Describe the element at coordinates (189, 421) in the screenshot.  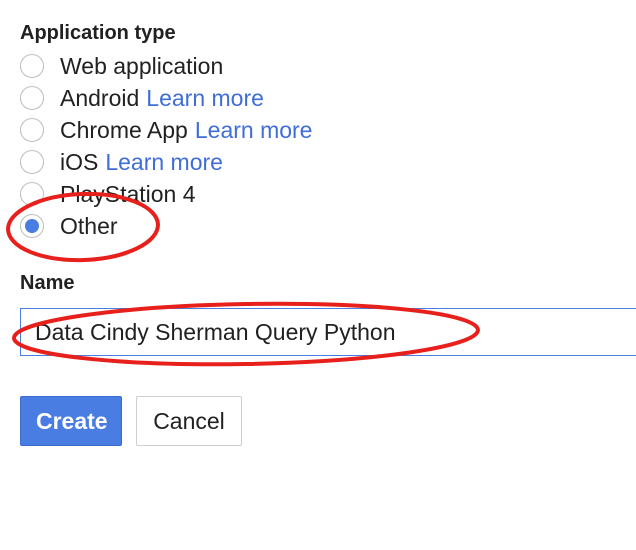
I see `cancel-button: Cancel` at that location.